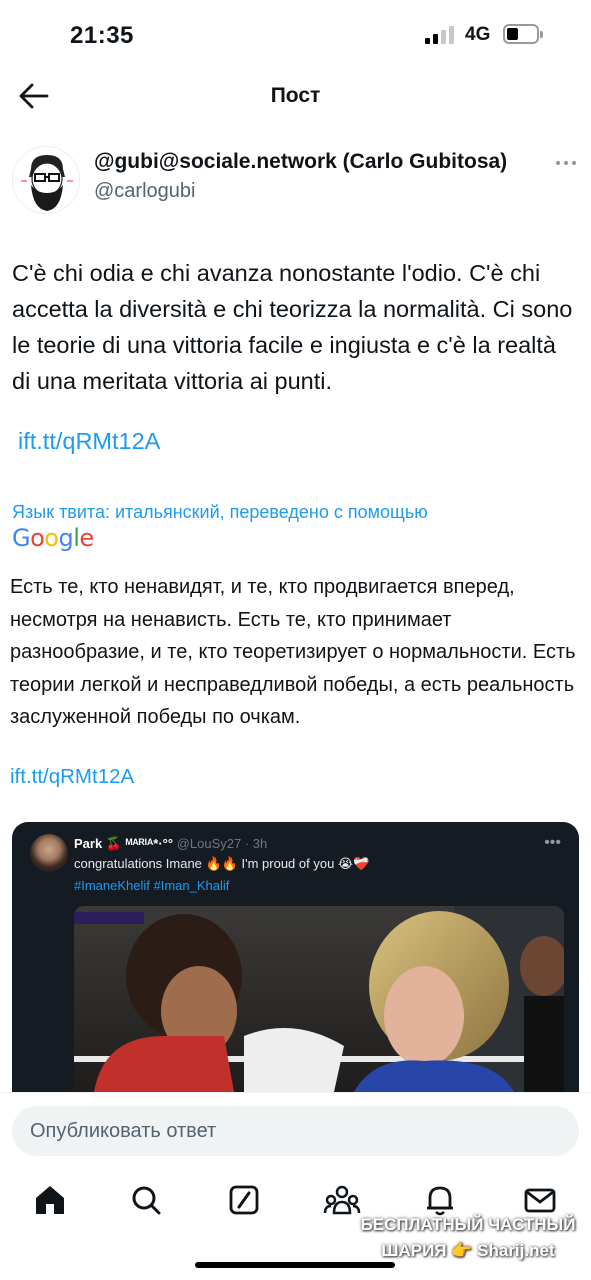  I want to click on embedded-hashtags: #ImaneKhelif #Iman_Khalif, so click(151, 885).